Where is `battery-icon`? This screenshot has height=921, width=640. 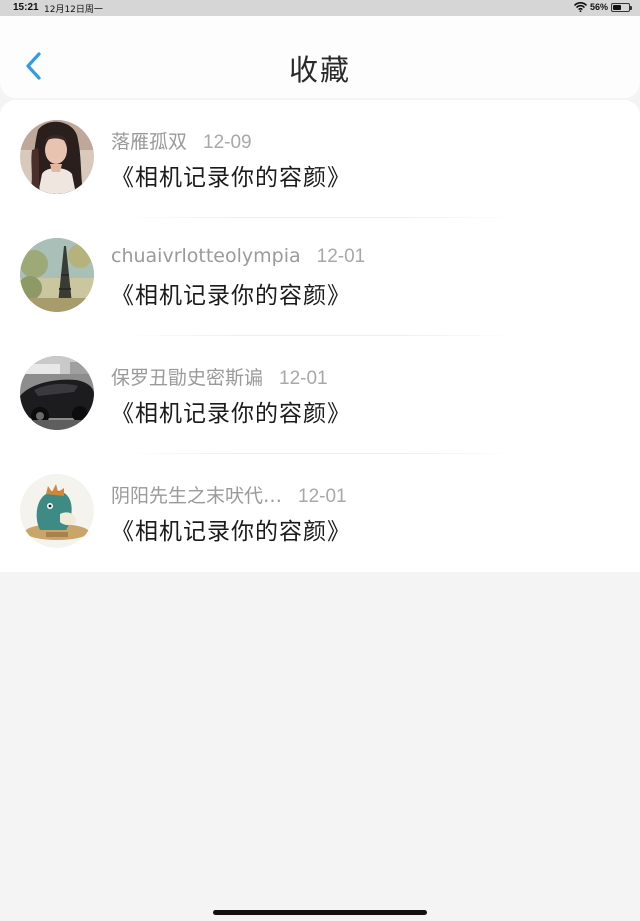 battery-icon is located at coordinates (621, 7).